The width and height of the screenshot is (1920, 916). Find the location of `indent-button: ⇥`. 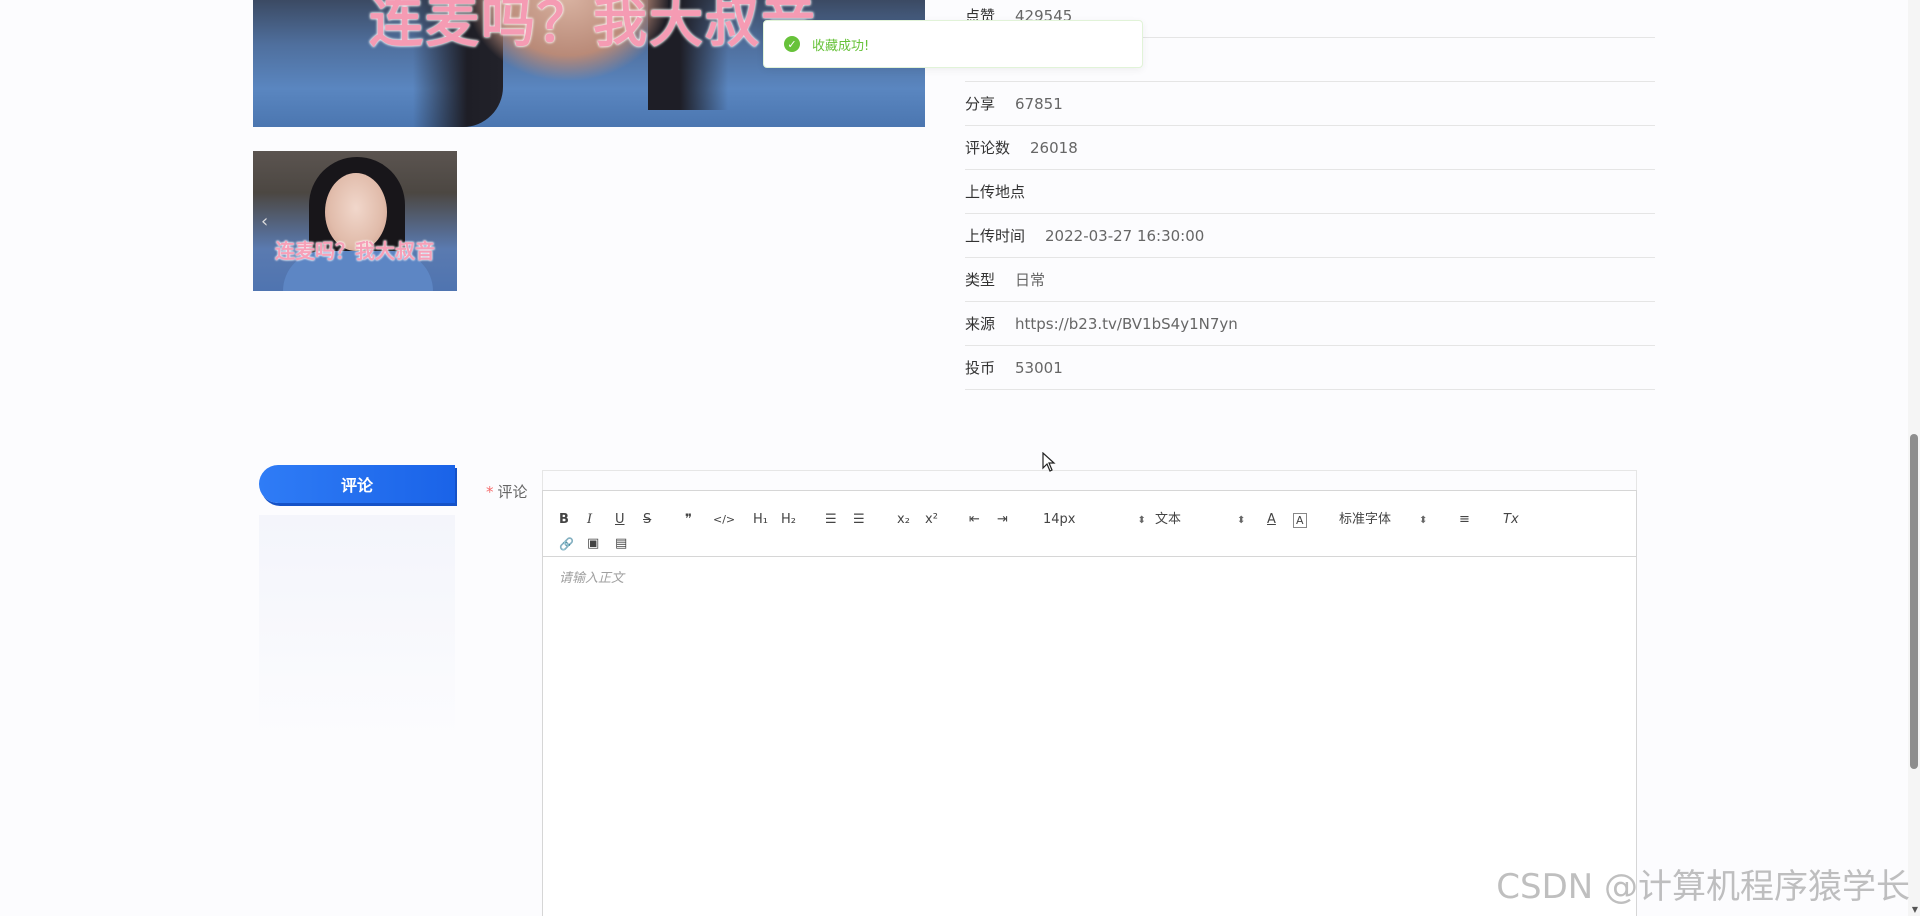

indent-button: ⇥ is located at coordinates (1002, 520).